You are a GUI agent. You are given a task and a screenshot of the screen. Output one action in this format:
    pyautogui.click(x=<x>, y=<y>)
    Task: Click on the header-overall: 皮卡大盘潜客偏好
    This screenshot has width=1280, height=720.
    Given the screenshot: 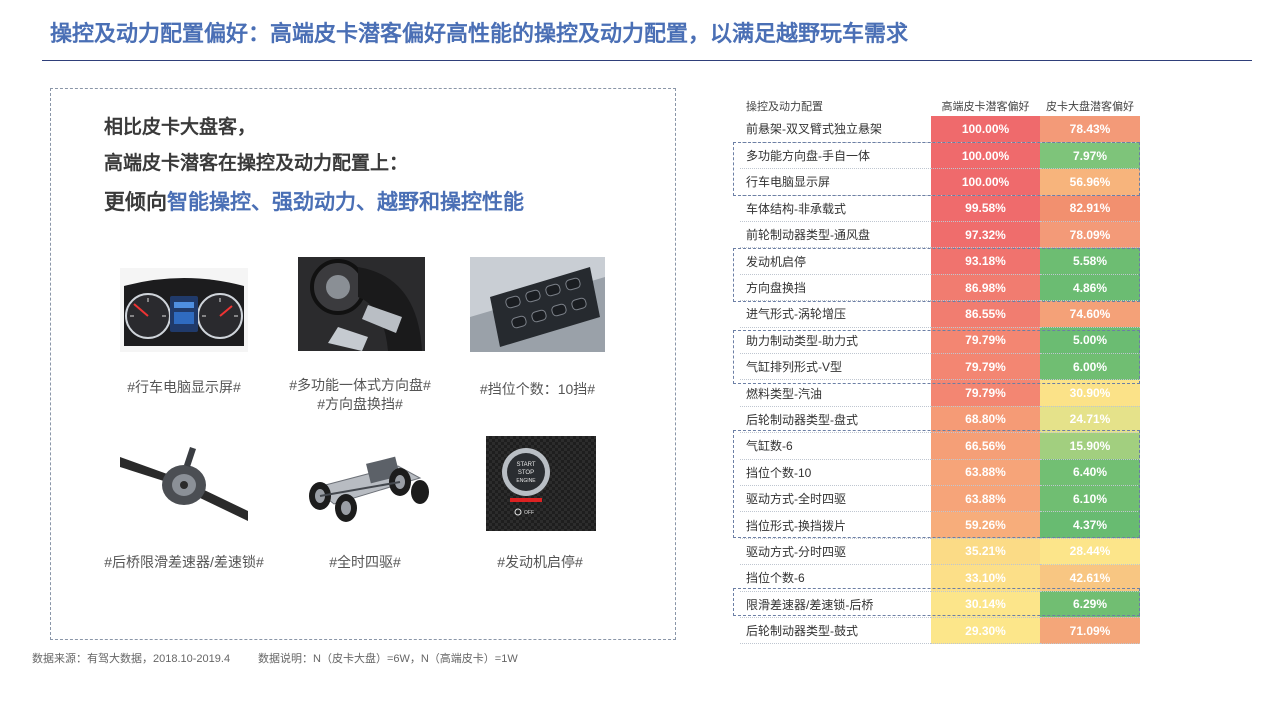 What is the action you would take?
    pyautogui.click(x=1090, y=107)
    